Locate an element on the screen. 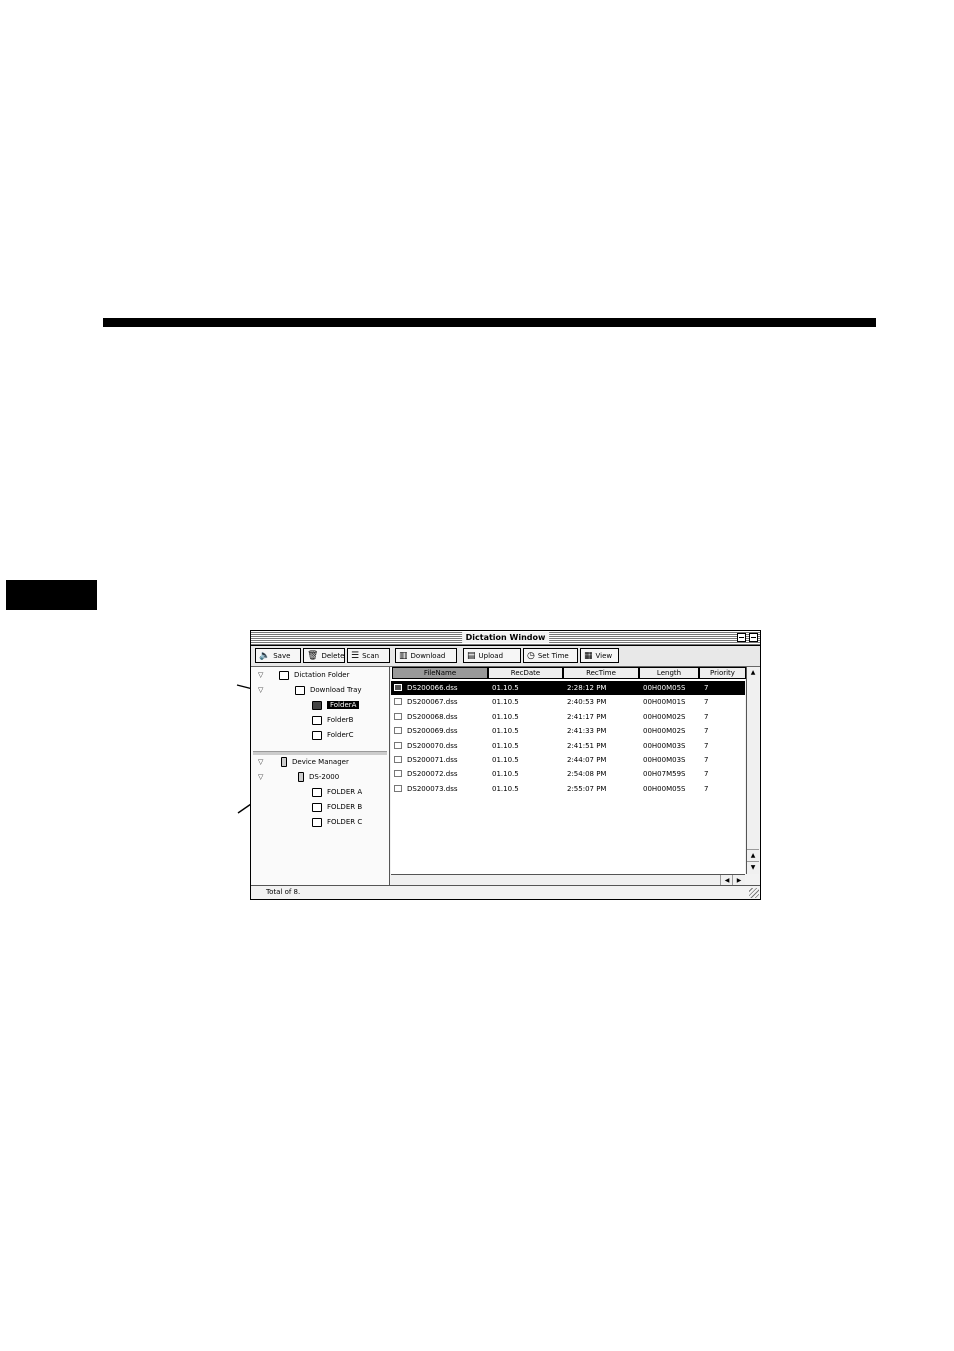 Image resolution: width=954 pixels, height=1351 pixels. column-header-length: Length is located at coordinates (669, 673).